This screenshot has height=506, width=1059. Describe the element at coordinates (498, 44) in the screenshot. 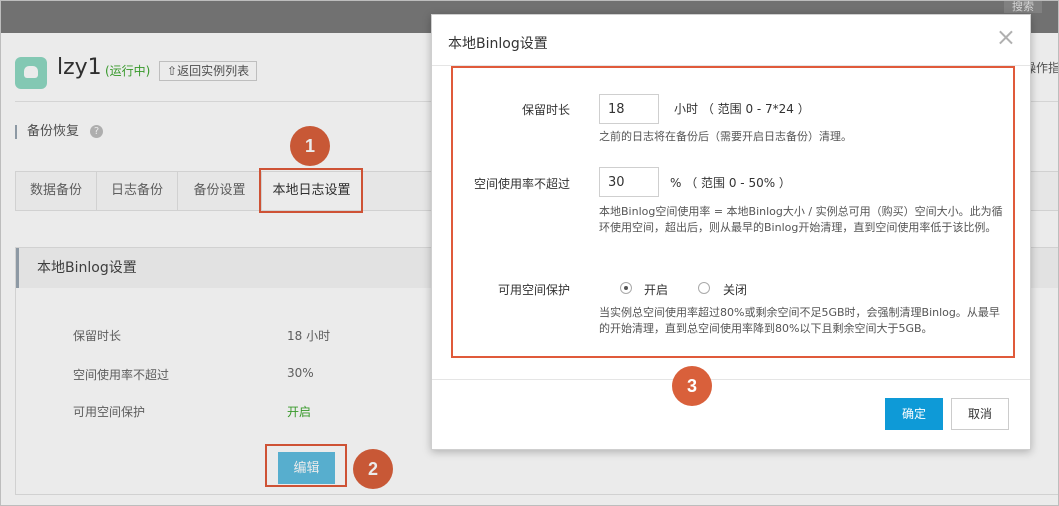

I see `dialog-title: 本地Binlog设置` at that location.